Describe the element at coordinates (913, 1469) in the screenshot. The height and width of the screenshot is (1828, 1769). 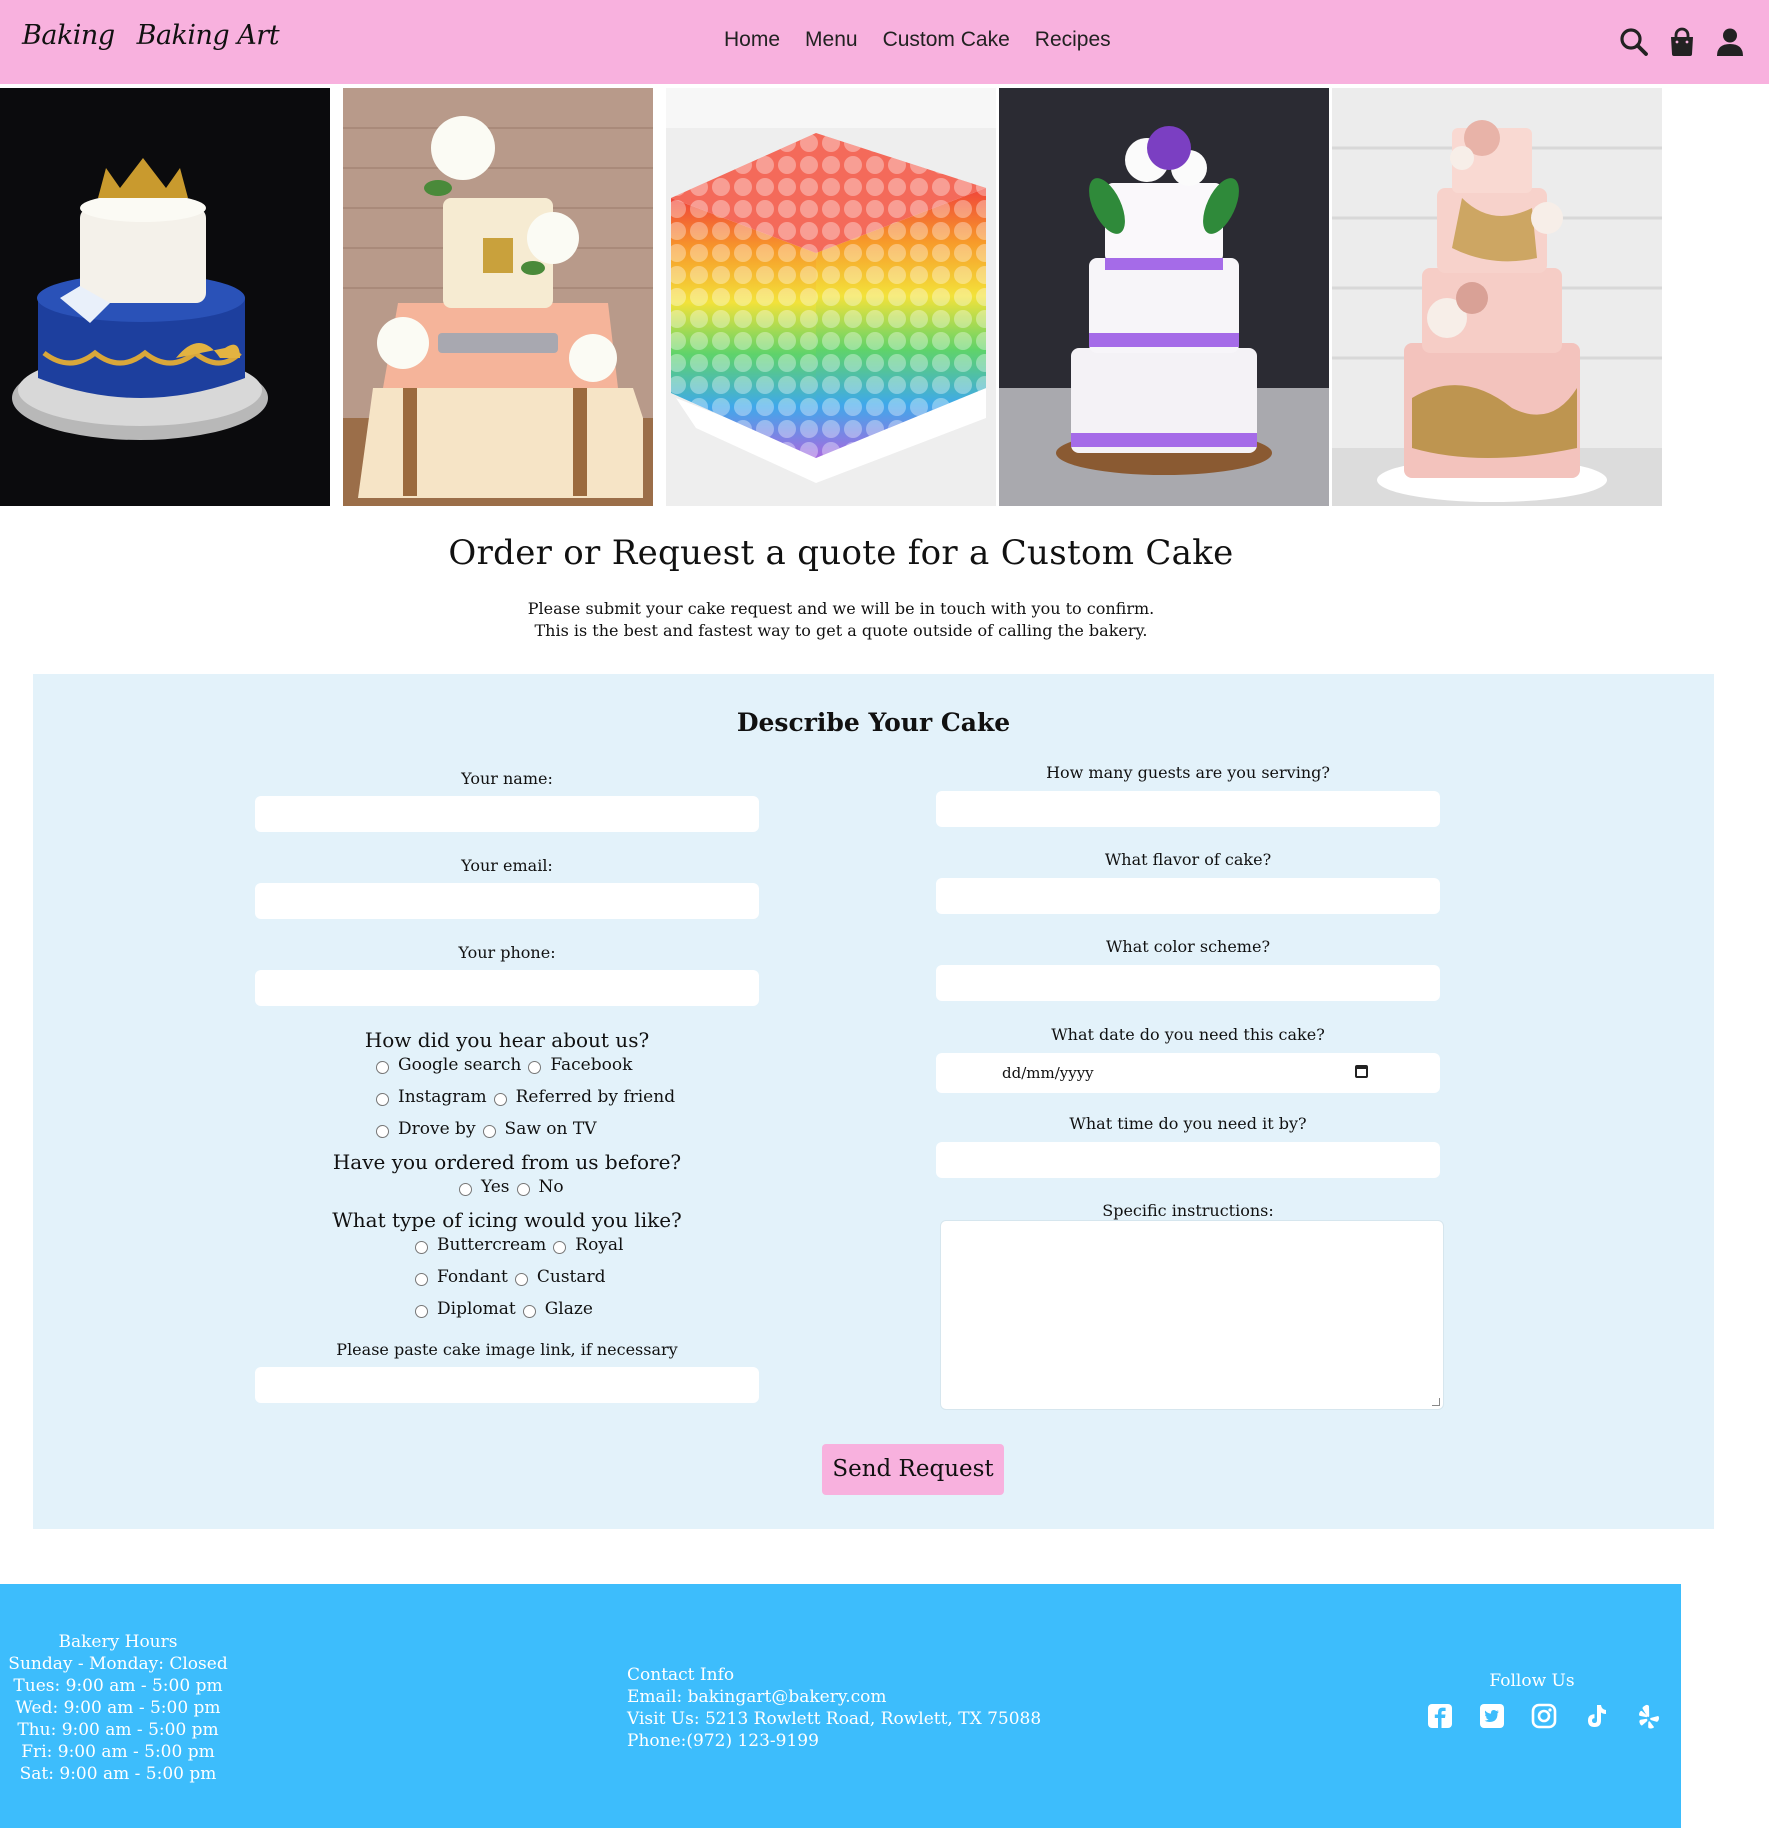
I see `send-request-button: Send Request` at that location.